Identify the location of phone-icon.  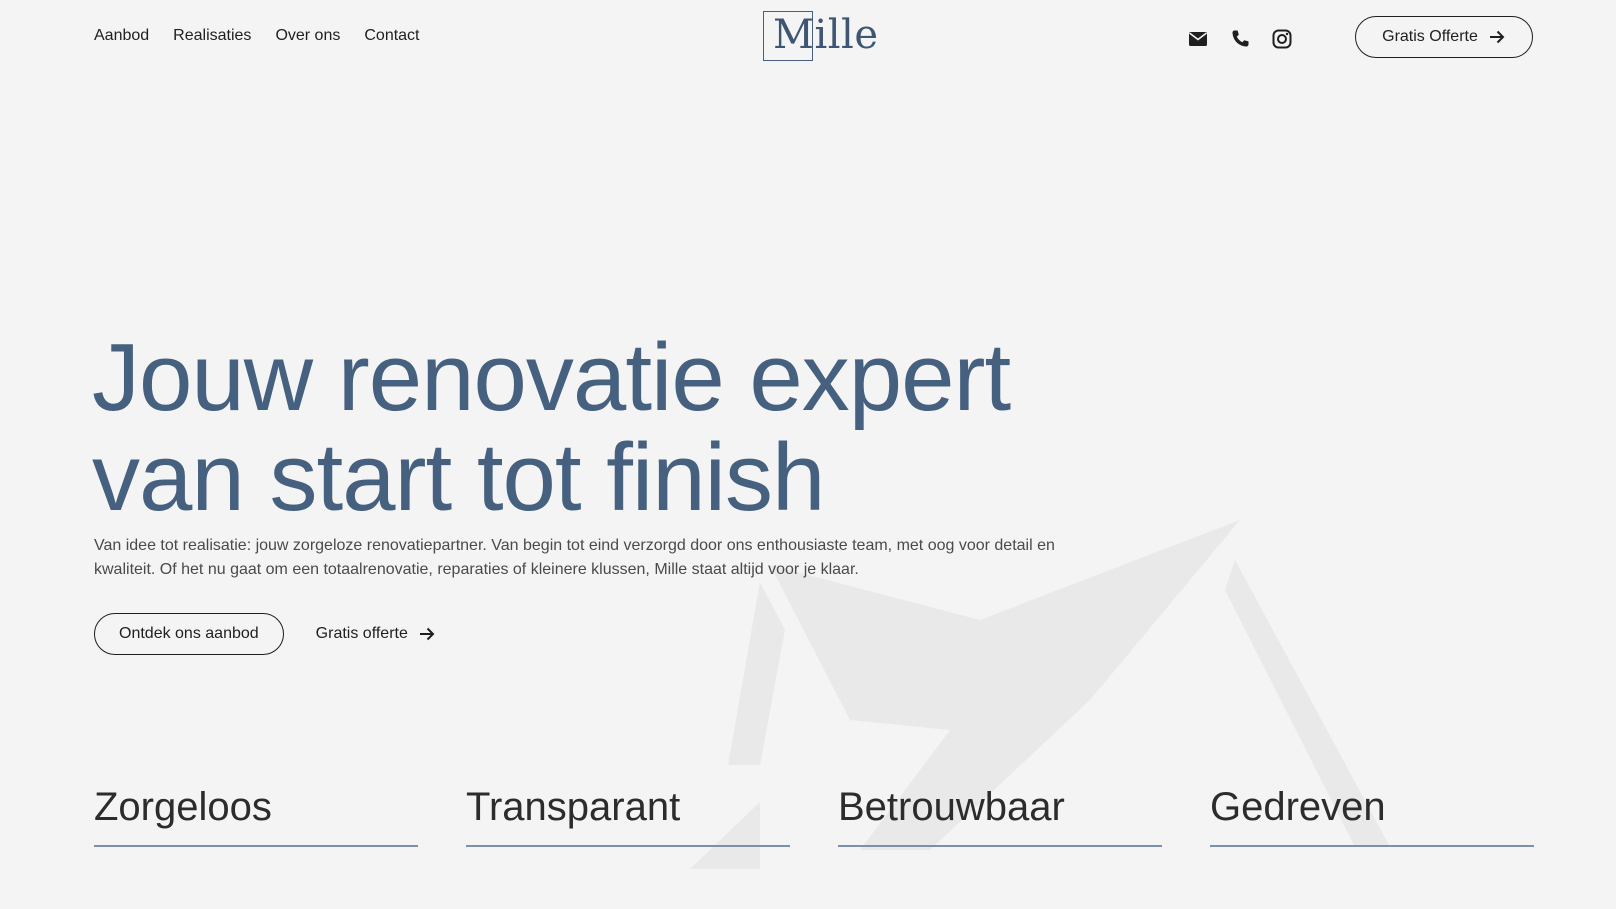
(1240, 39).